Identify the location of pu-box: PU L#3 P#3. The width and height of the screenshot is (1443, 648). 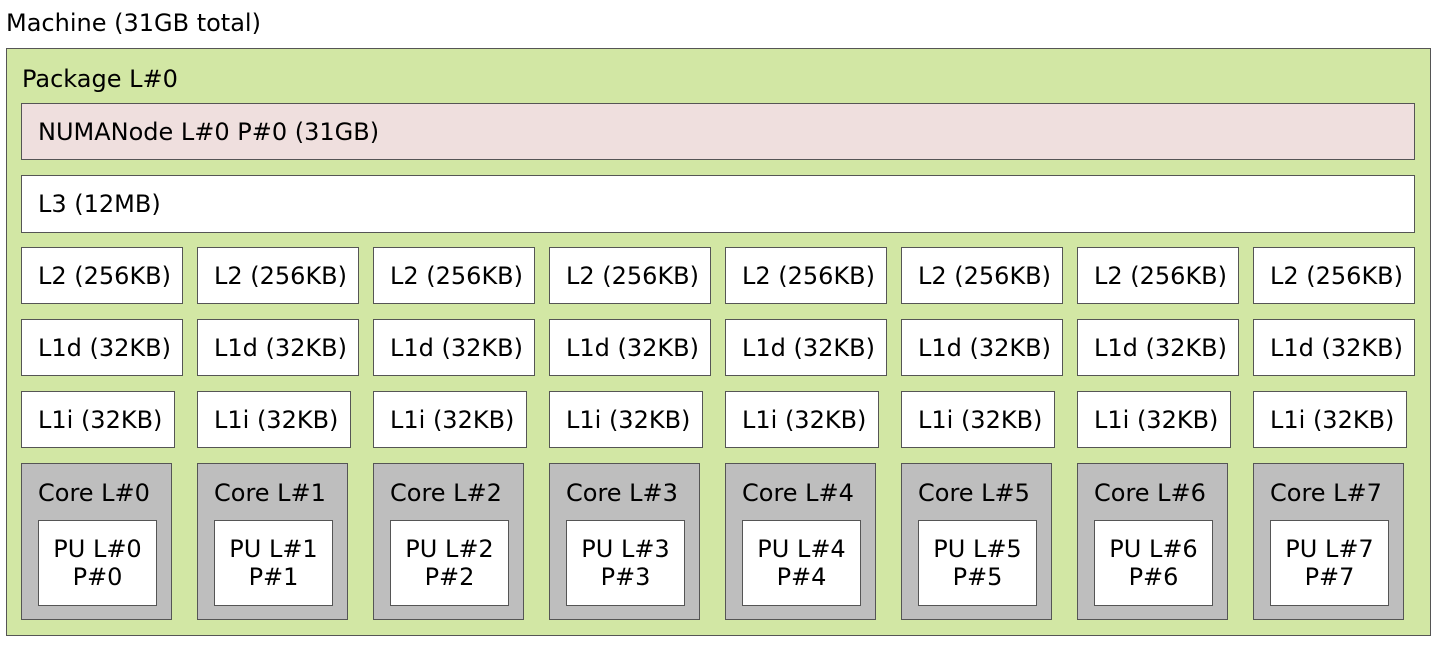
(625, 563).